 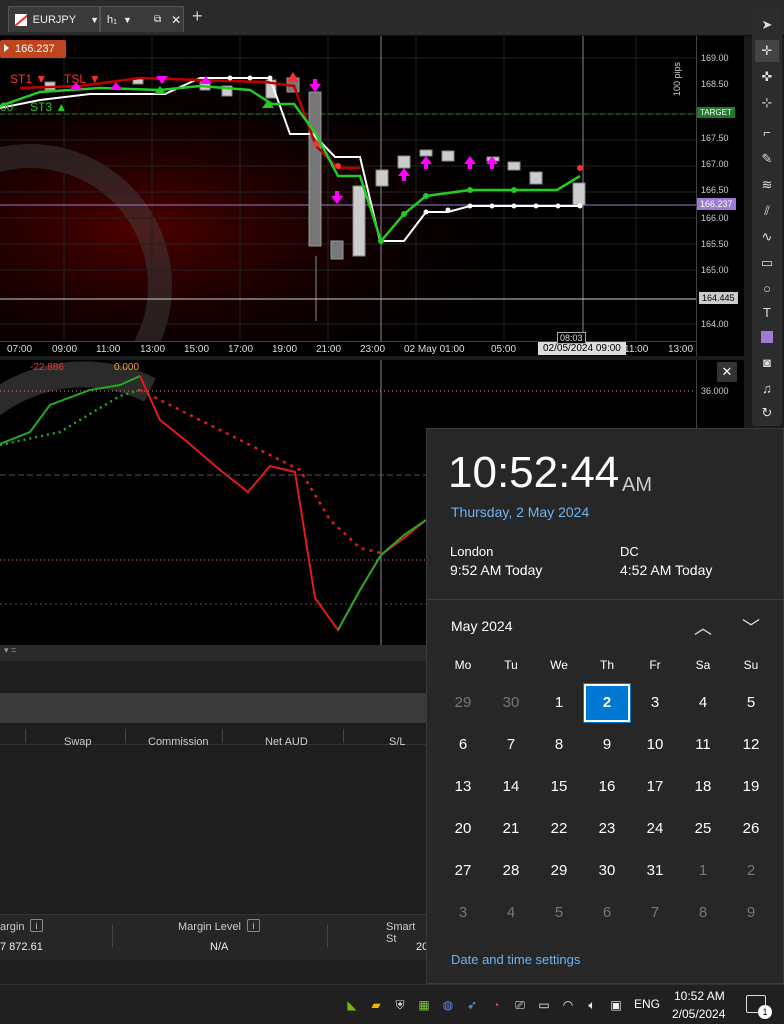 What do you see at coordinates (197, 16) in the screenshot?
I see `add-tab-button: +` at bounding box center [197, 16].